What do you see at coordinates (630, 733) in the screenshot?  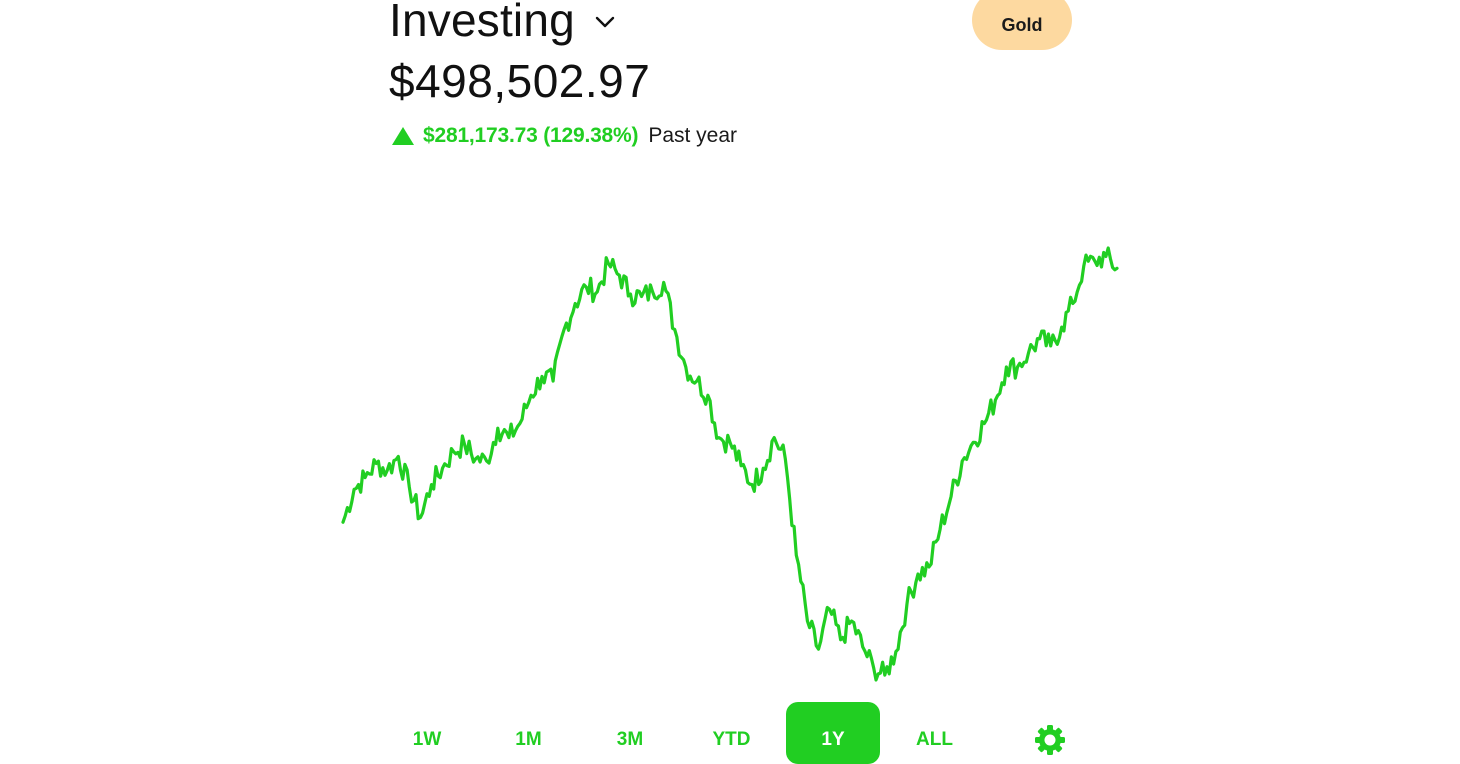 I see `range-tab-3m: 3M` at bounding box center [630, 733].